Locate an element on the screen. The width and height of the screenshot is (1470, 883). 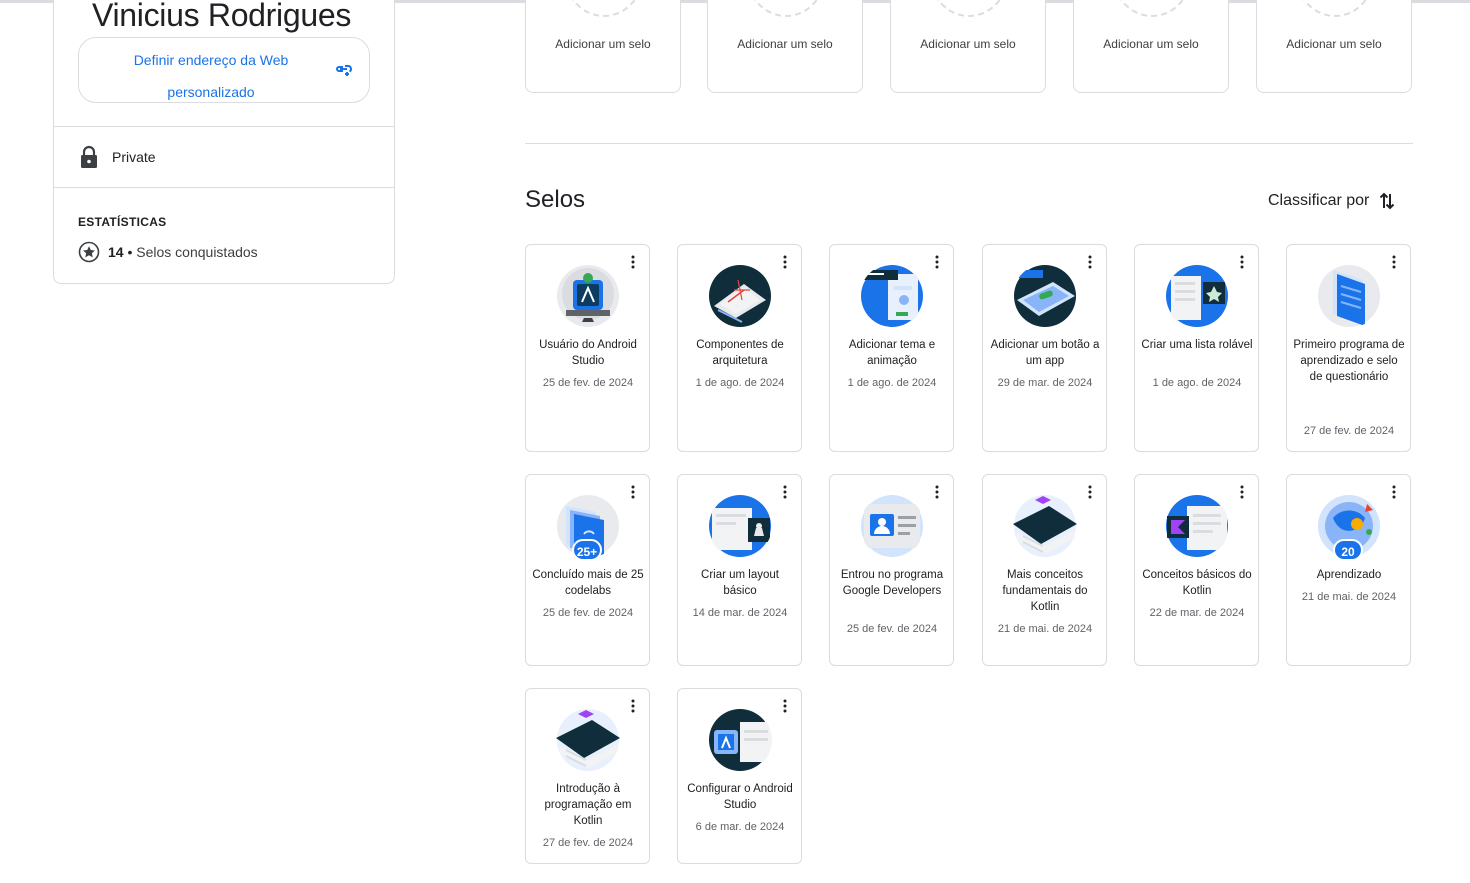
kotlin-basics-badge-icon is located at coordinates (1197, 526).